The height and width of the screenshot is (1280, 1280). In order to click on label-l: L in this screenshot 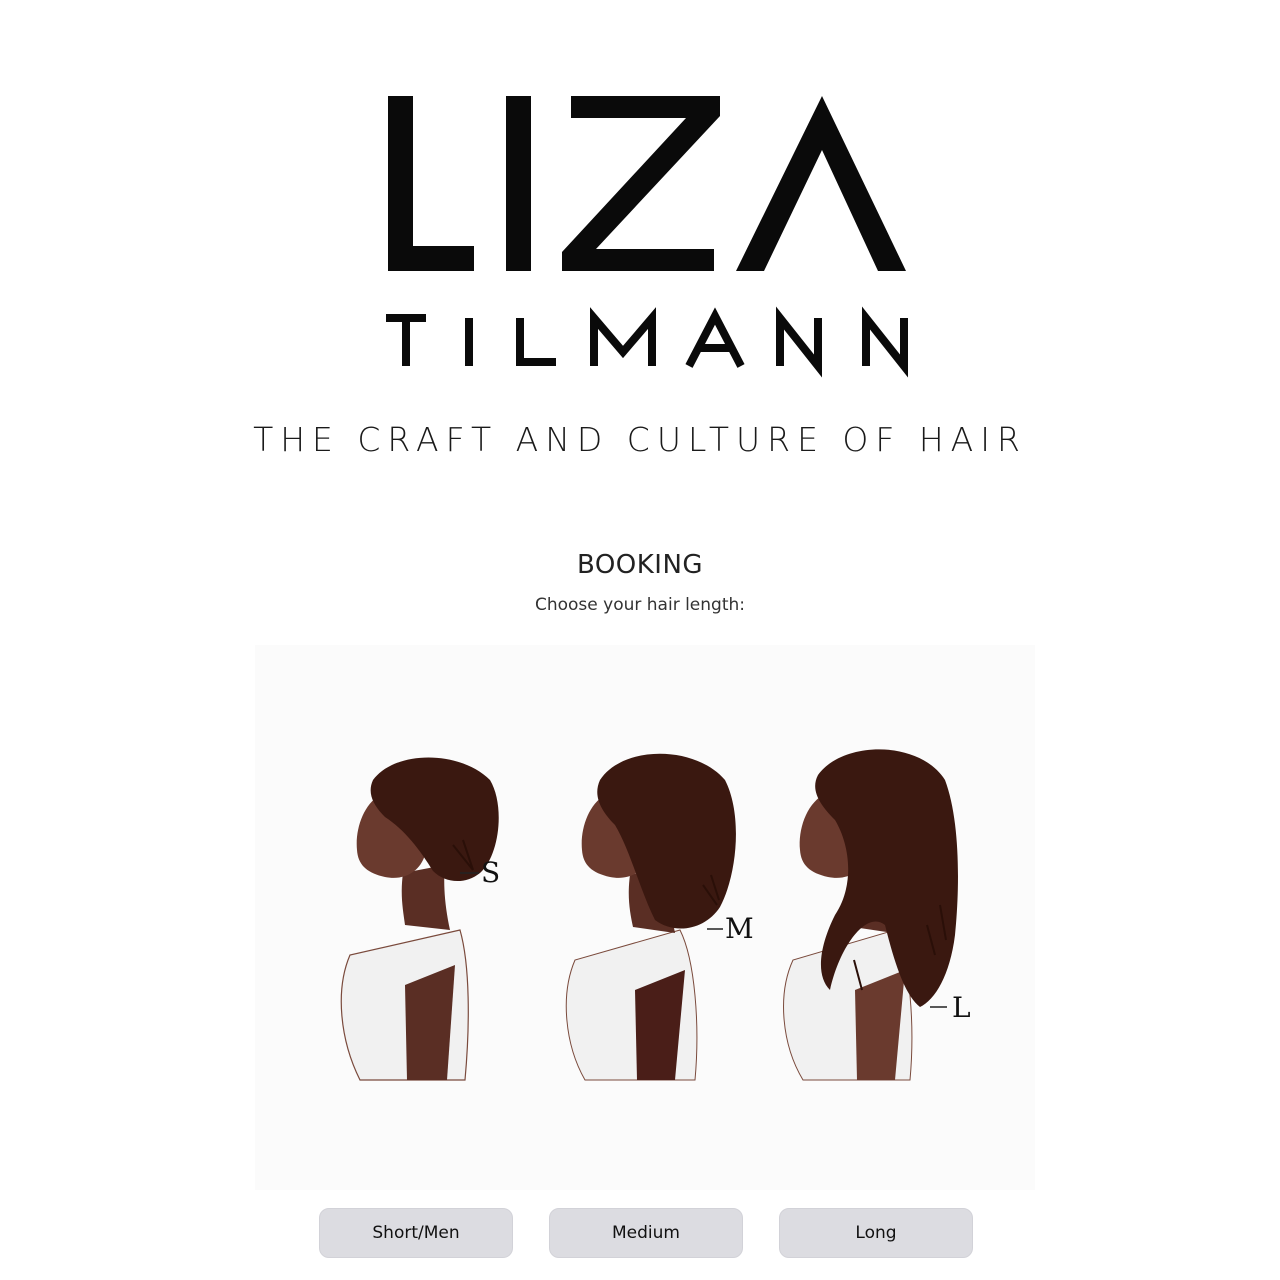, I will do `click(961, 1007)`.